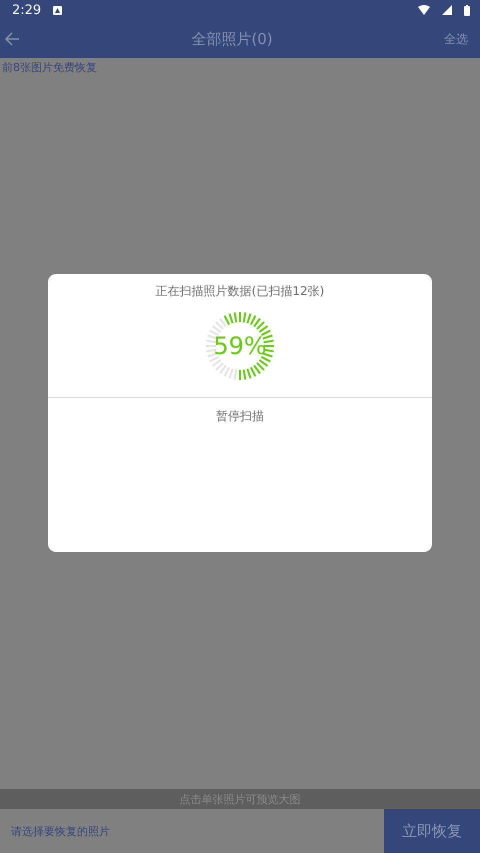  I want to click on select-all-button: 全选, so click(456, 39).